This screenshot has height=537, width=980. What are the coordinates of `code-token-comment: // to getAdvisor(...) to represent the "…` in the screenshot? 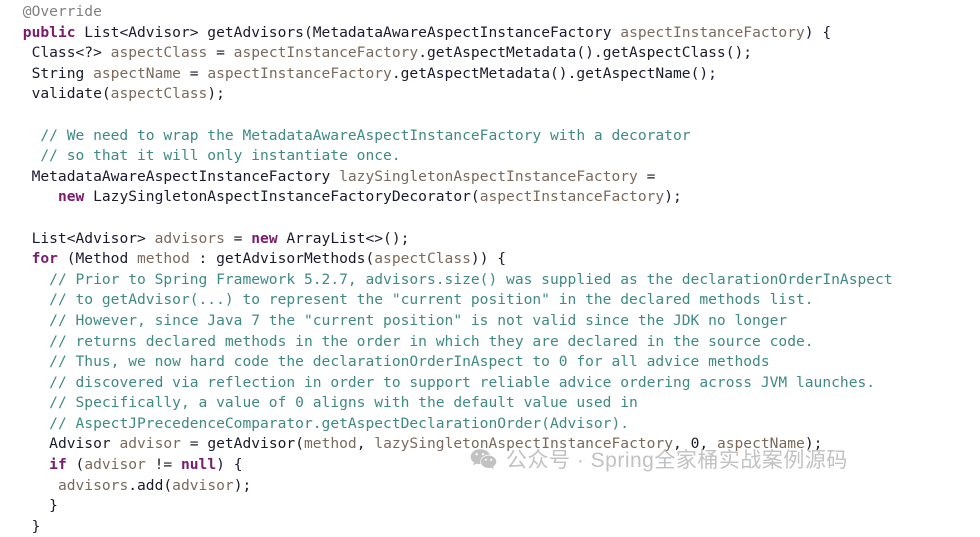 It's located at (431, 300).